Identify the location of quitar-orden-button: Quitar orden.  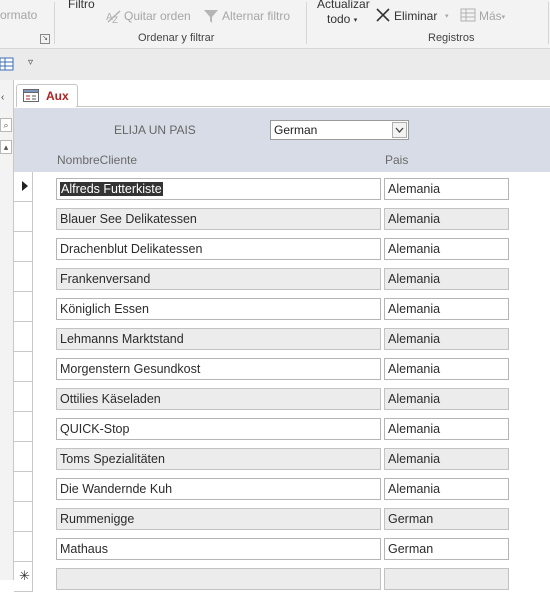
(157, 16).